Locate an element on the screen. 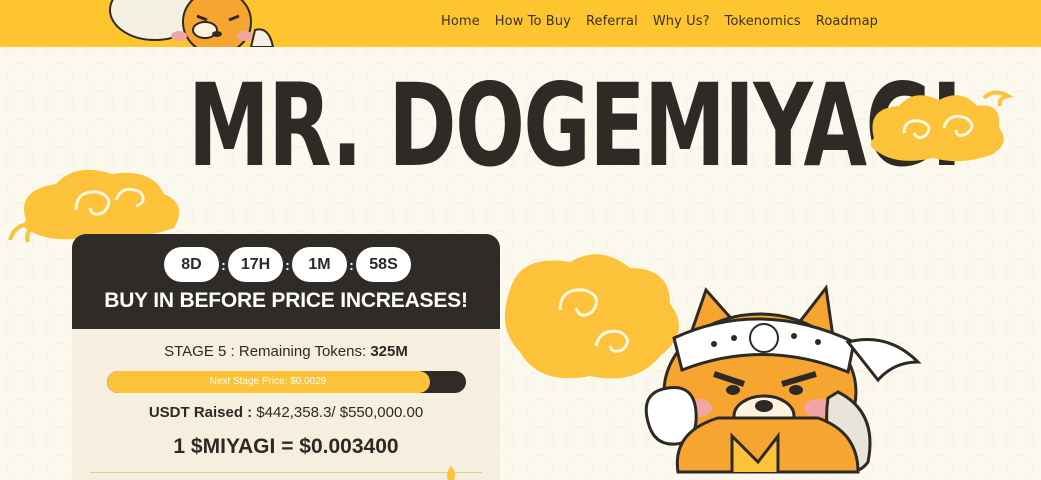  cloud-icon is located at coordinates (942, 126).